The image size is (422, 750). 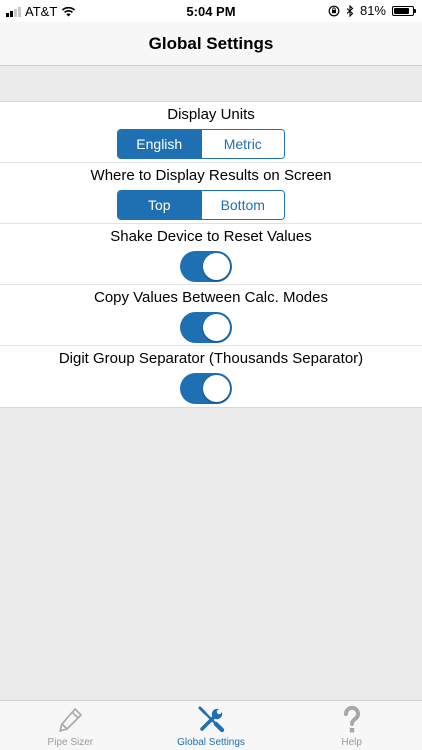 I want to click on tab-label: Global Settings, so click(x=211, y=742).